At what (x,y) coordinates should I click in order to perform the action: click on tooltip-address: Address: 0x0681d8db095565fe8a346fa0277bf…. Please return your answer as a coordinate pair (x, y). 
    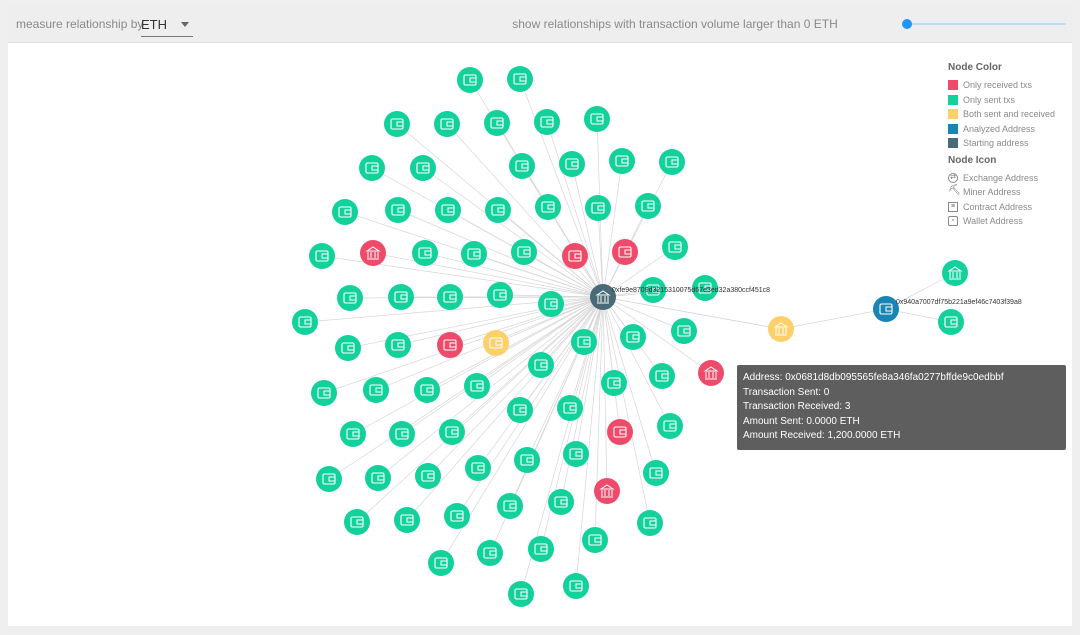
    Looking at the image, I should click on (873, 377).